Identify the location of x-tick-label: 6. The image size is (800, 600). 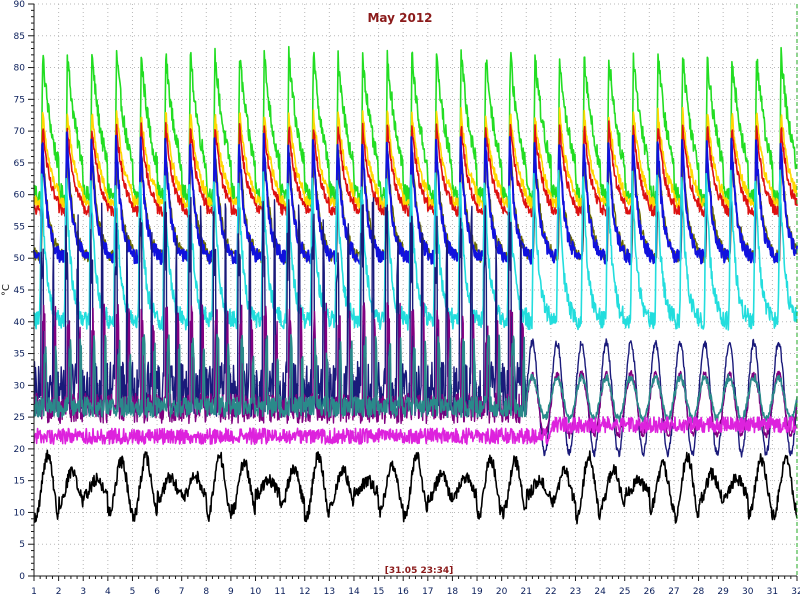
(157, 592).